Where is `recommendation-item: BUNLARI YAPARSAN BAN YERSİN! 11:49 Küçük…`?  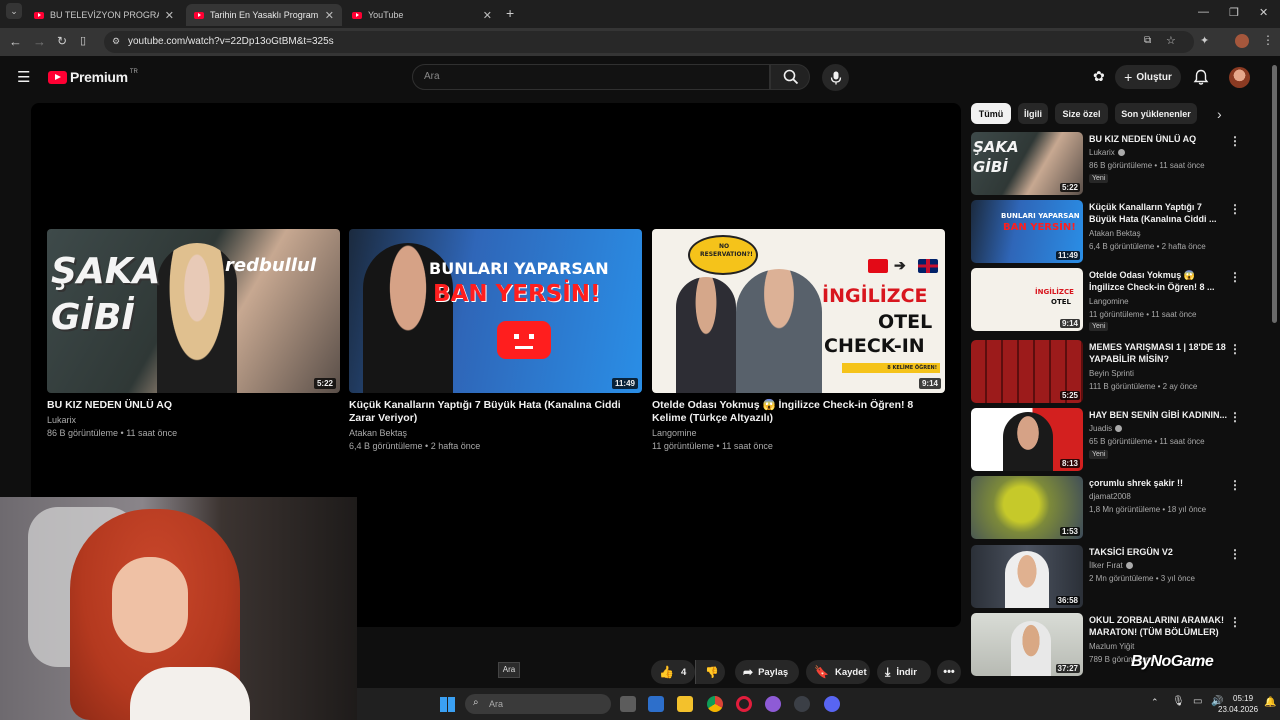
recommendation-item: BUNLARI YAPARSAN BAN YERSİN! 11:49 Küçük… is located at coordinates (1111, 232).